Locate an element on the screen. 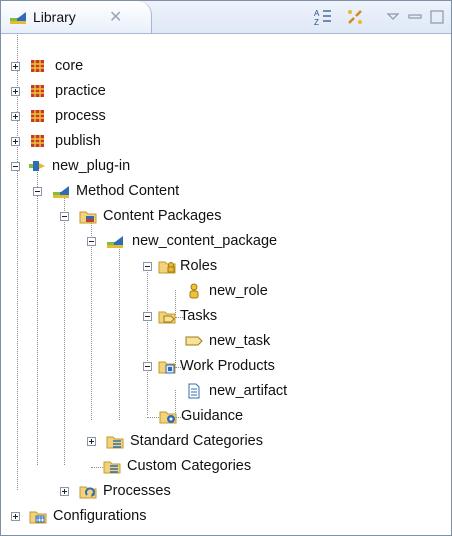 The width and height of the screenshot is (452, 536). tree-item-label: Processes is located at coordinates (137, 491).